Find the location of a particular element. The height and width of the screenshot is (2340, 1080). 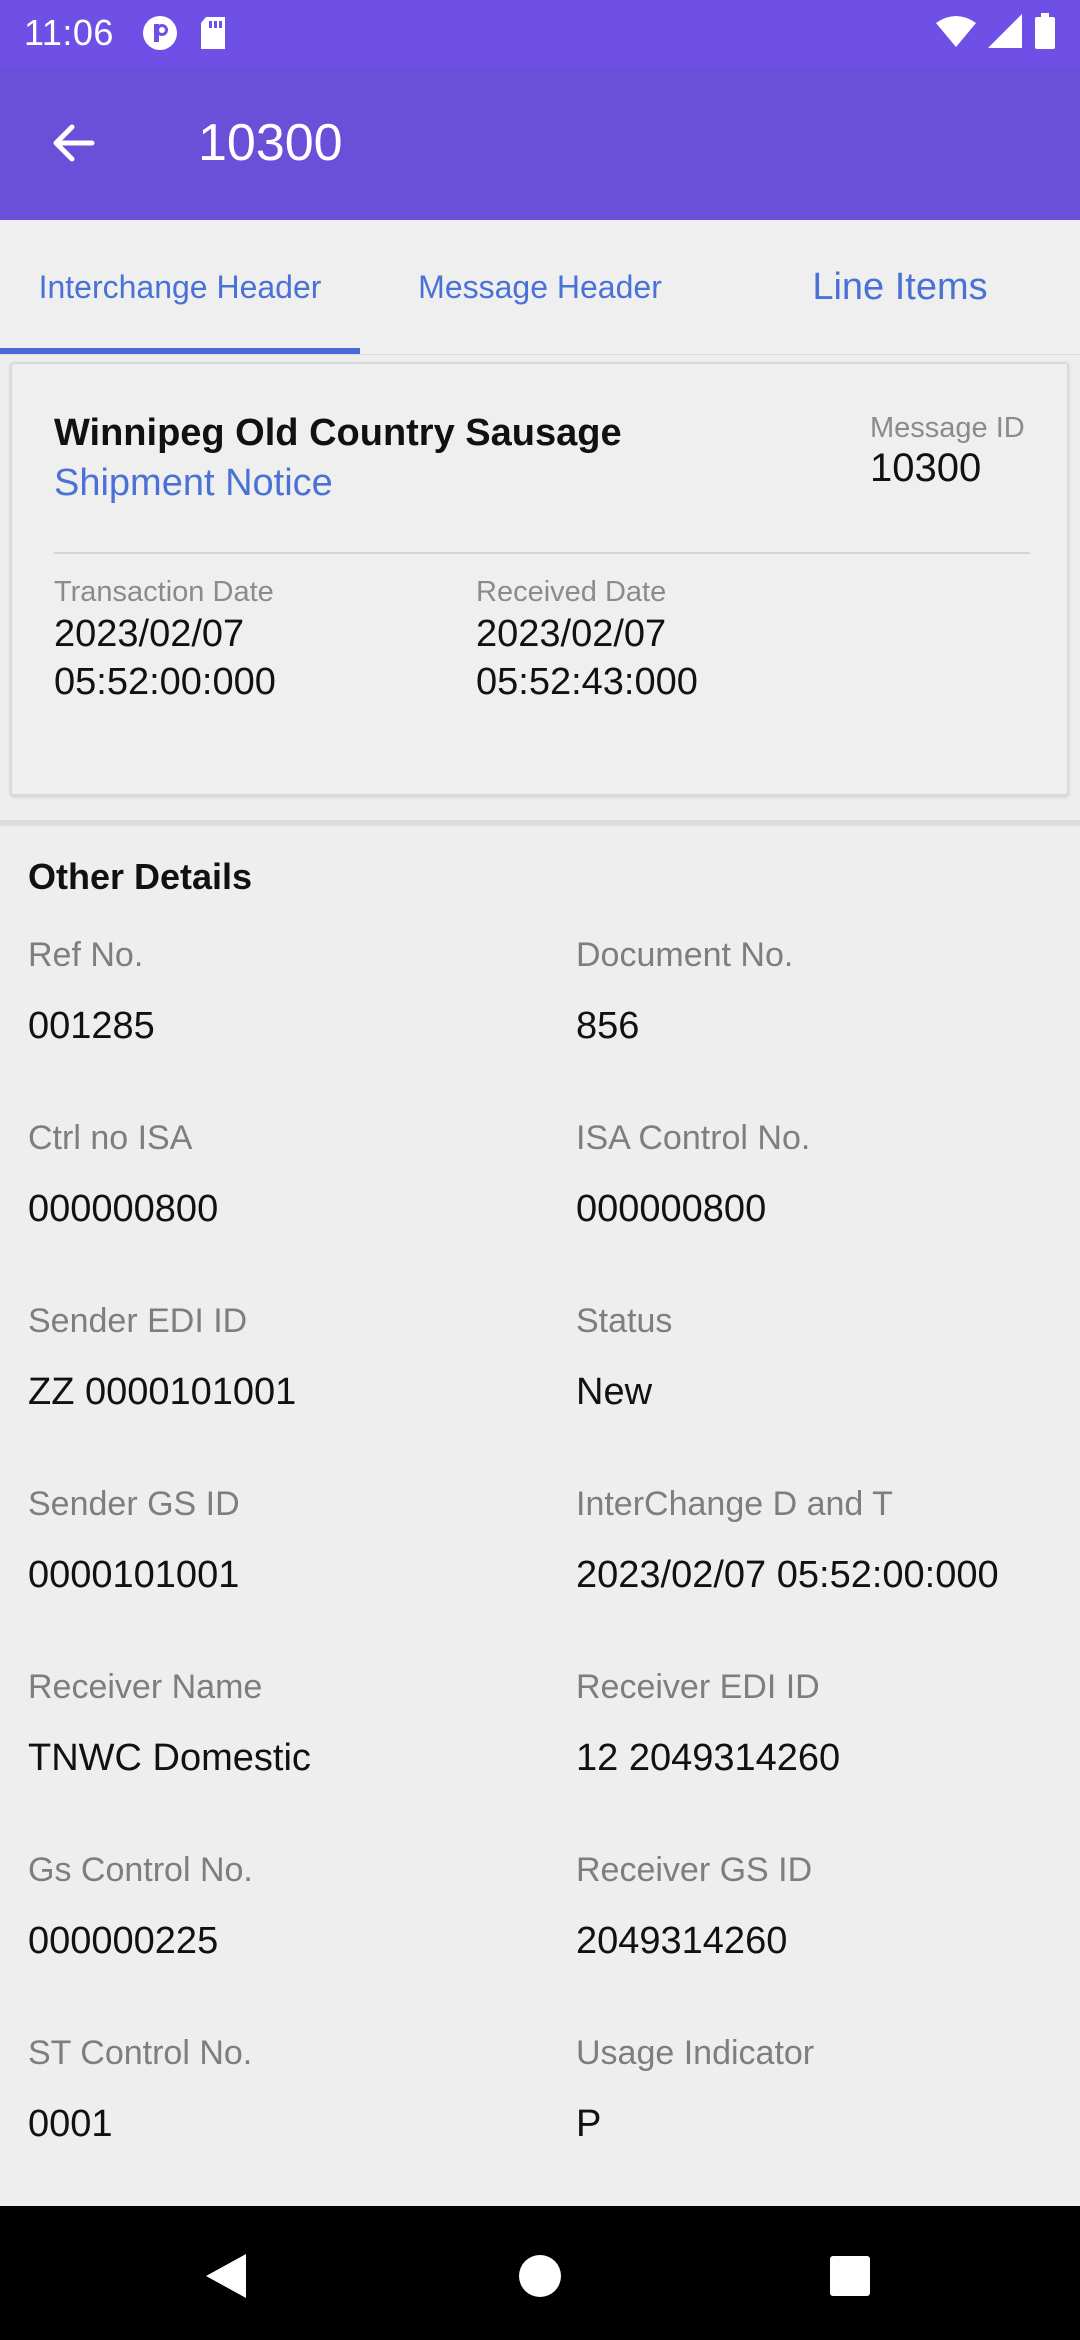

field-label: Receiver Name is located at coordinates (145, 1687).